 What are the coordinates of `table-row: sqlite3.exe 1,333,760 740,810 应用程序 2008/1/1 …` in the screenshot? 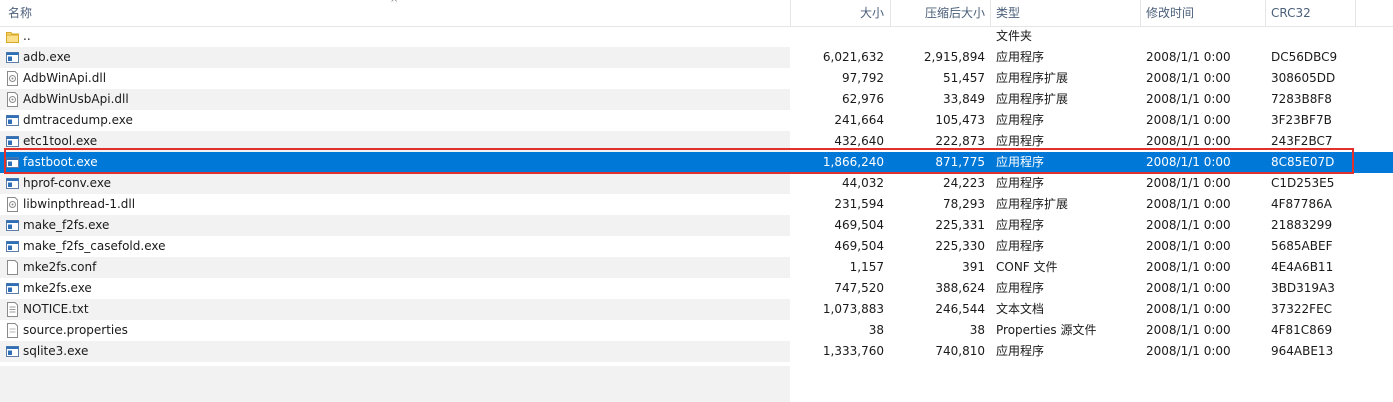 It's located at (696, 351).